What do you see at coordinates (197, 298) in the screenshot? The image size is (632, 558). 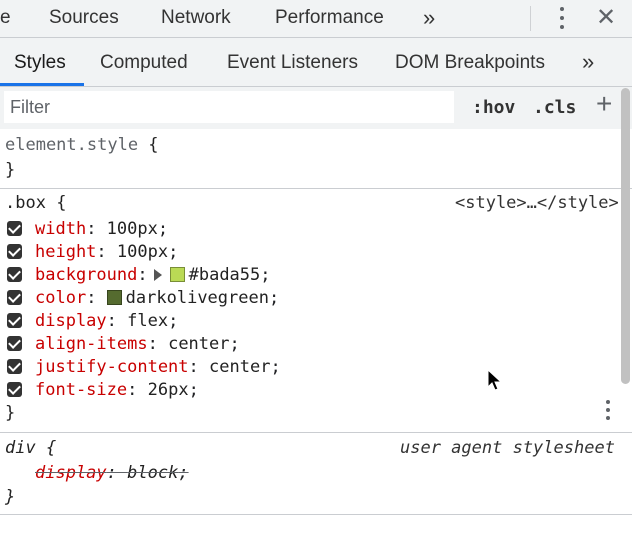 I see `property-value: darkolivegreen` at bounding box center [197, 298].